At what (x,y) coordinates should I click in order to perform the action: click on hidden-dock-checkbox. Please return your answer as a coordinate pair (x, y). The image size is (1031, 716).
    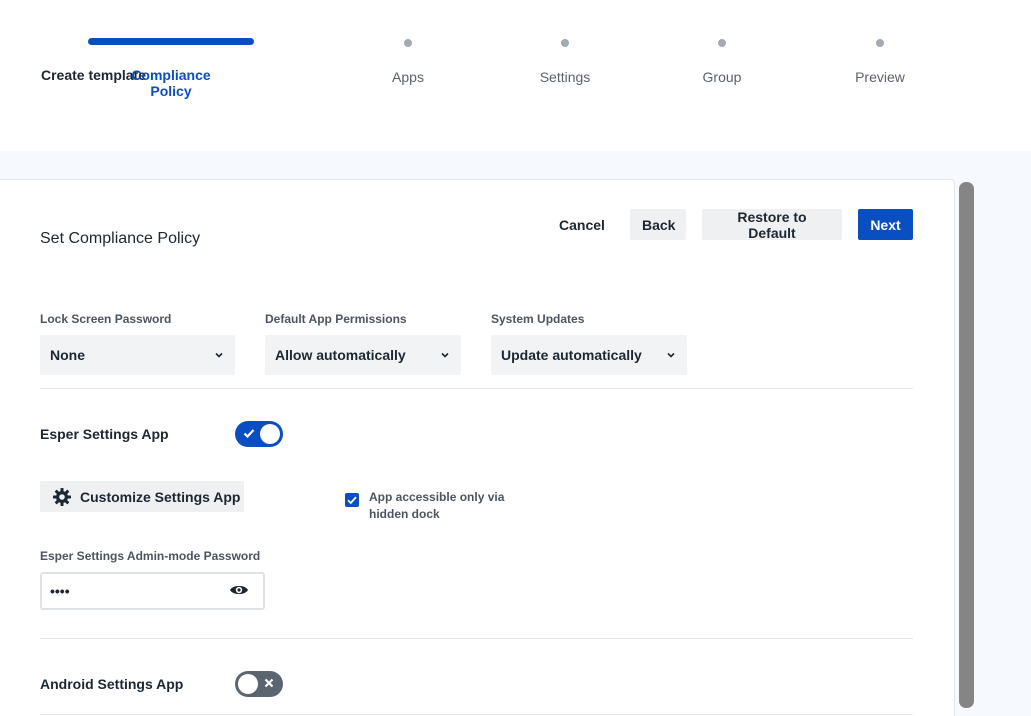
    Looking at the image, I should click on (352, 500).